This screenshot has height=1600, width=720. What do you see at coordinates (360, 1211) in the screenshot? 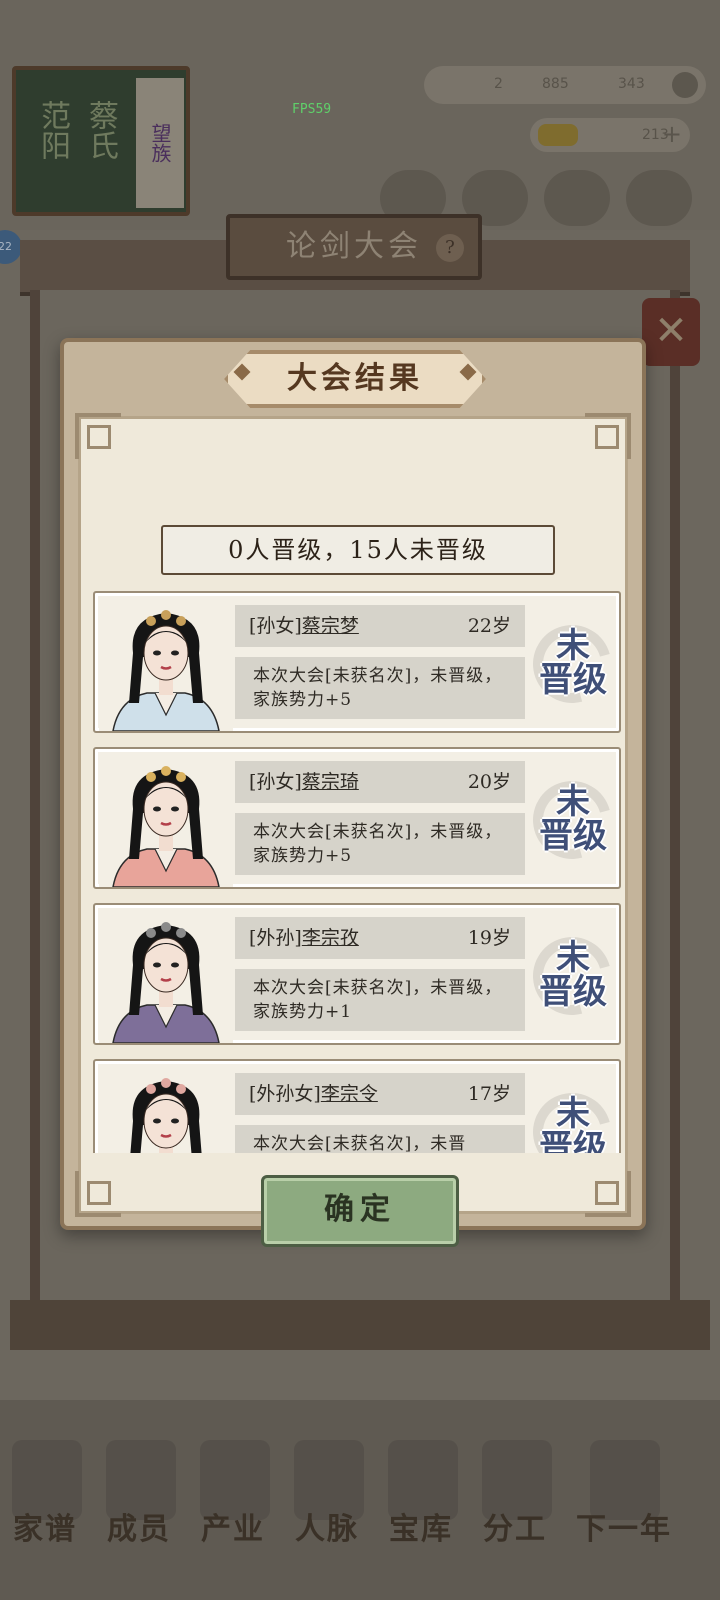
I see `confirm-button: 确定` at bounding box center [360, 1211].